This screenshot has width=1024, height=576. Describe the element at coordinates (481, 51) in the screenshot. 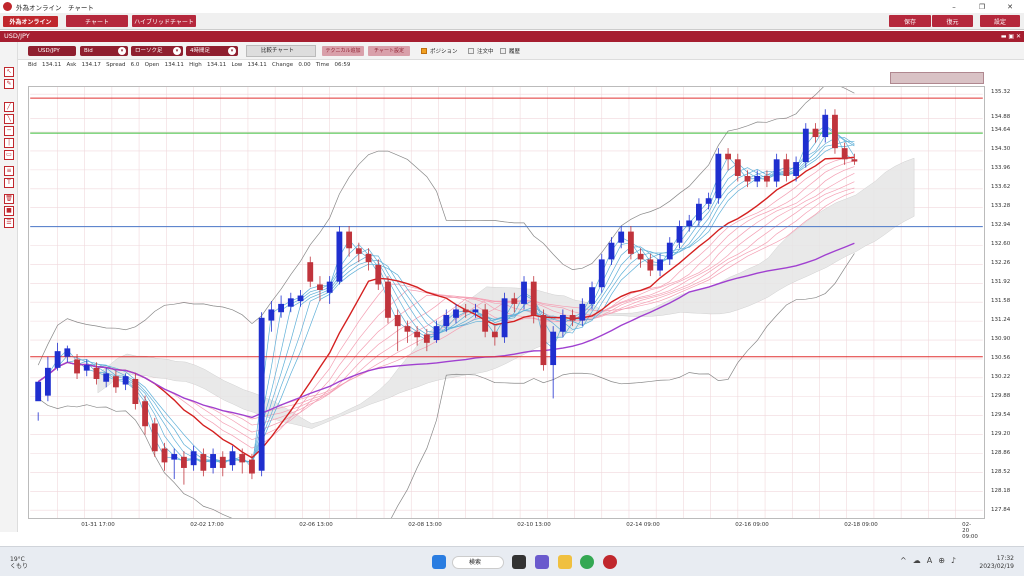

I see `orders-toggle: 注文中` at that location.